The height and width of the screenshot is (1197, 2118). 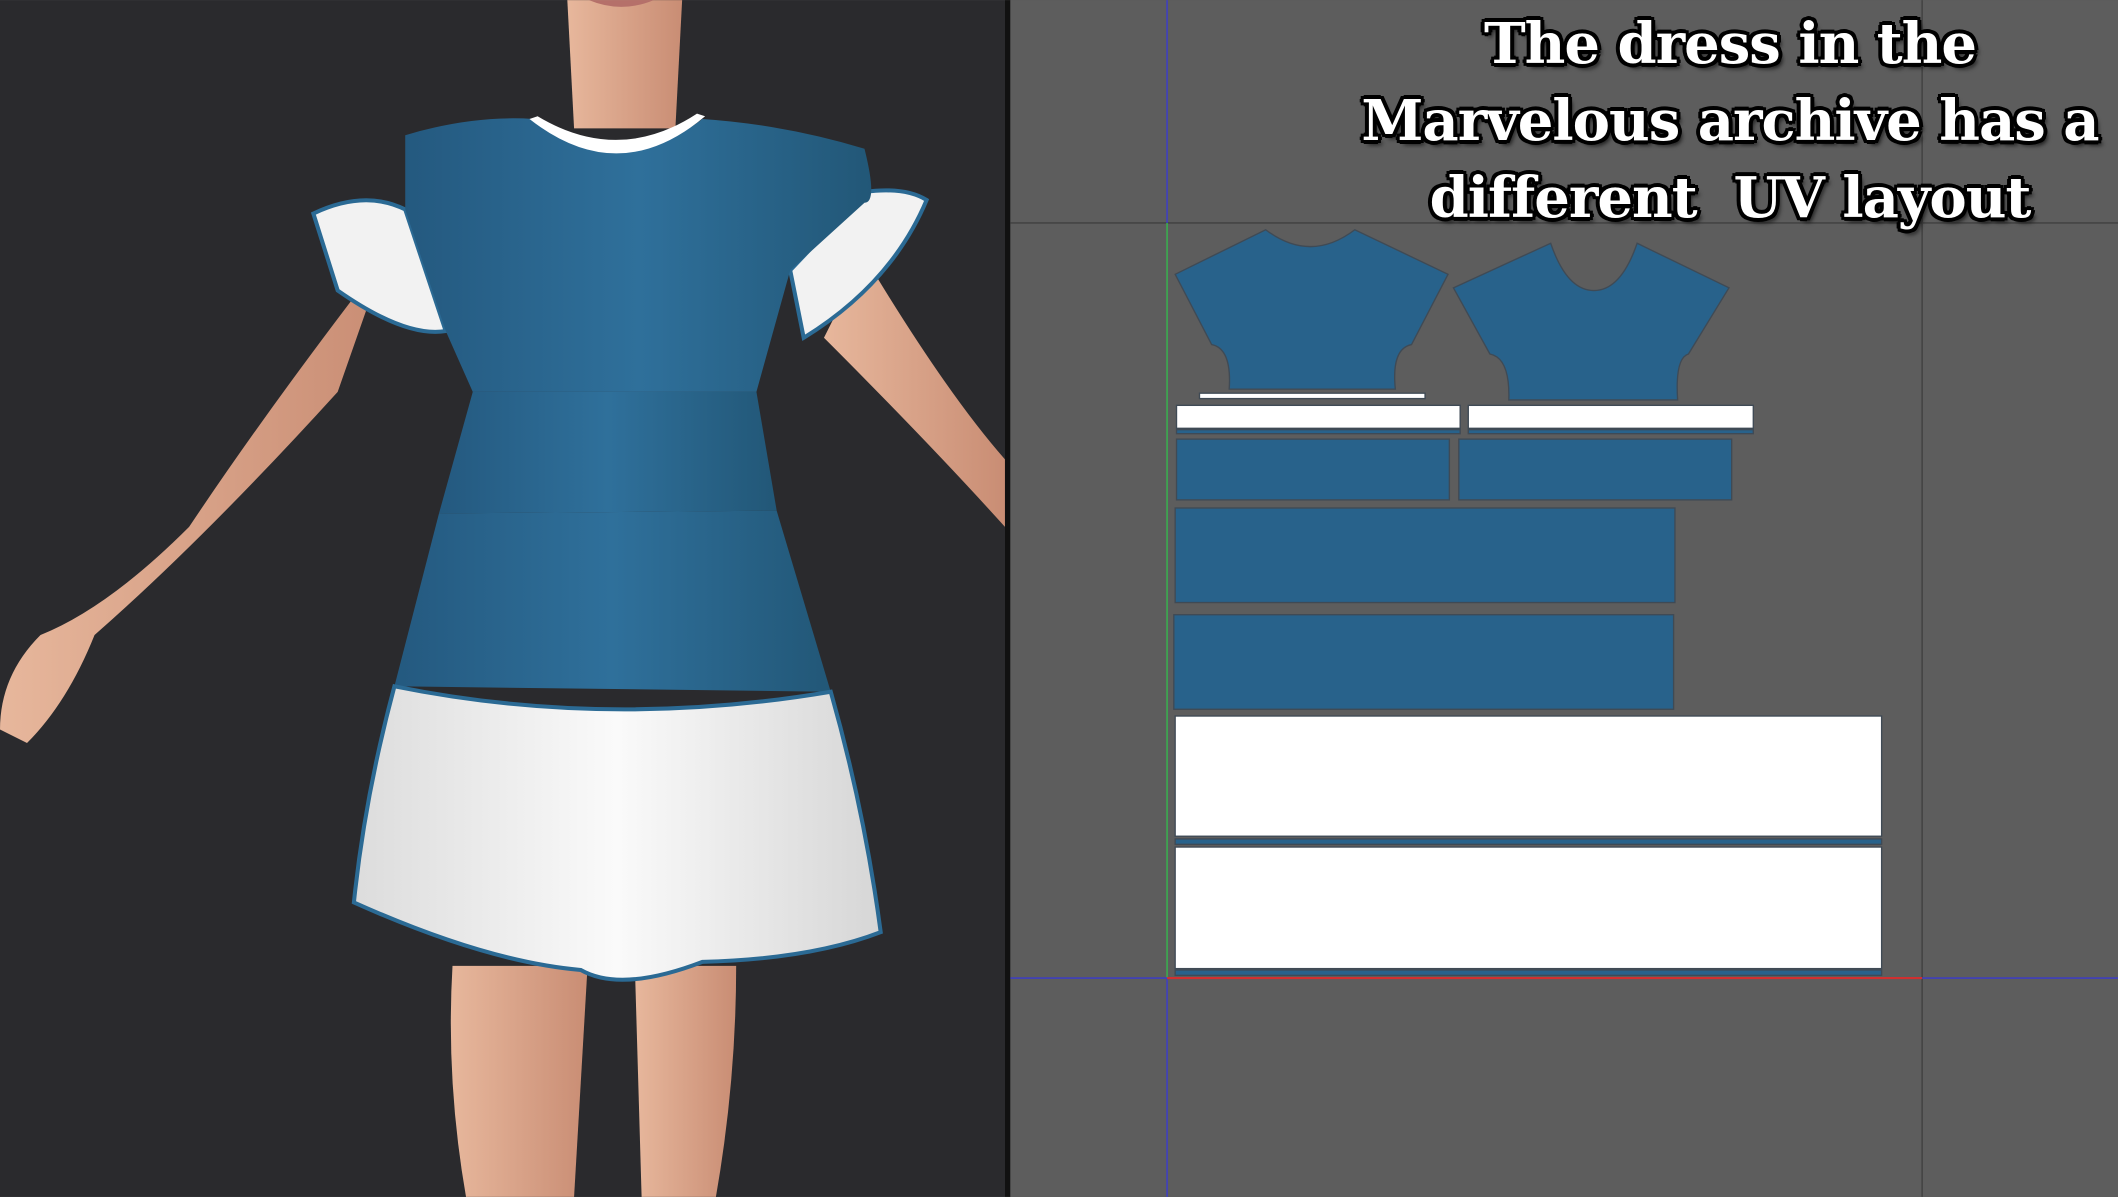 What do you see at coordinates (519, 1081) in the screenshot?
I see `left-leg` at bounding box center [519, 1081].